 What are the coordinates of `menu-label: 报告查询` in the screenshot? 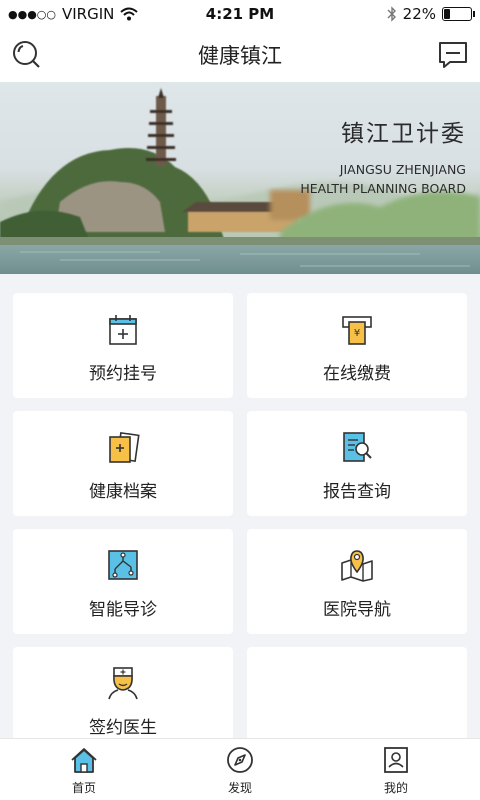 It's located at (357, 492).